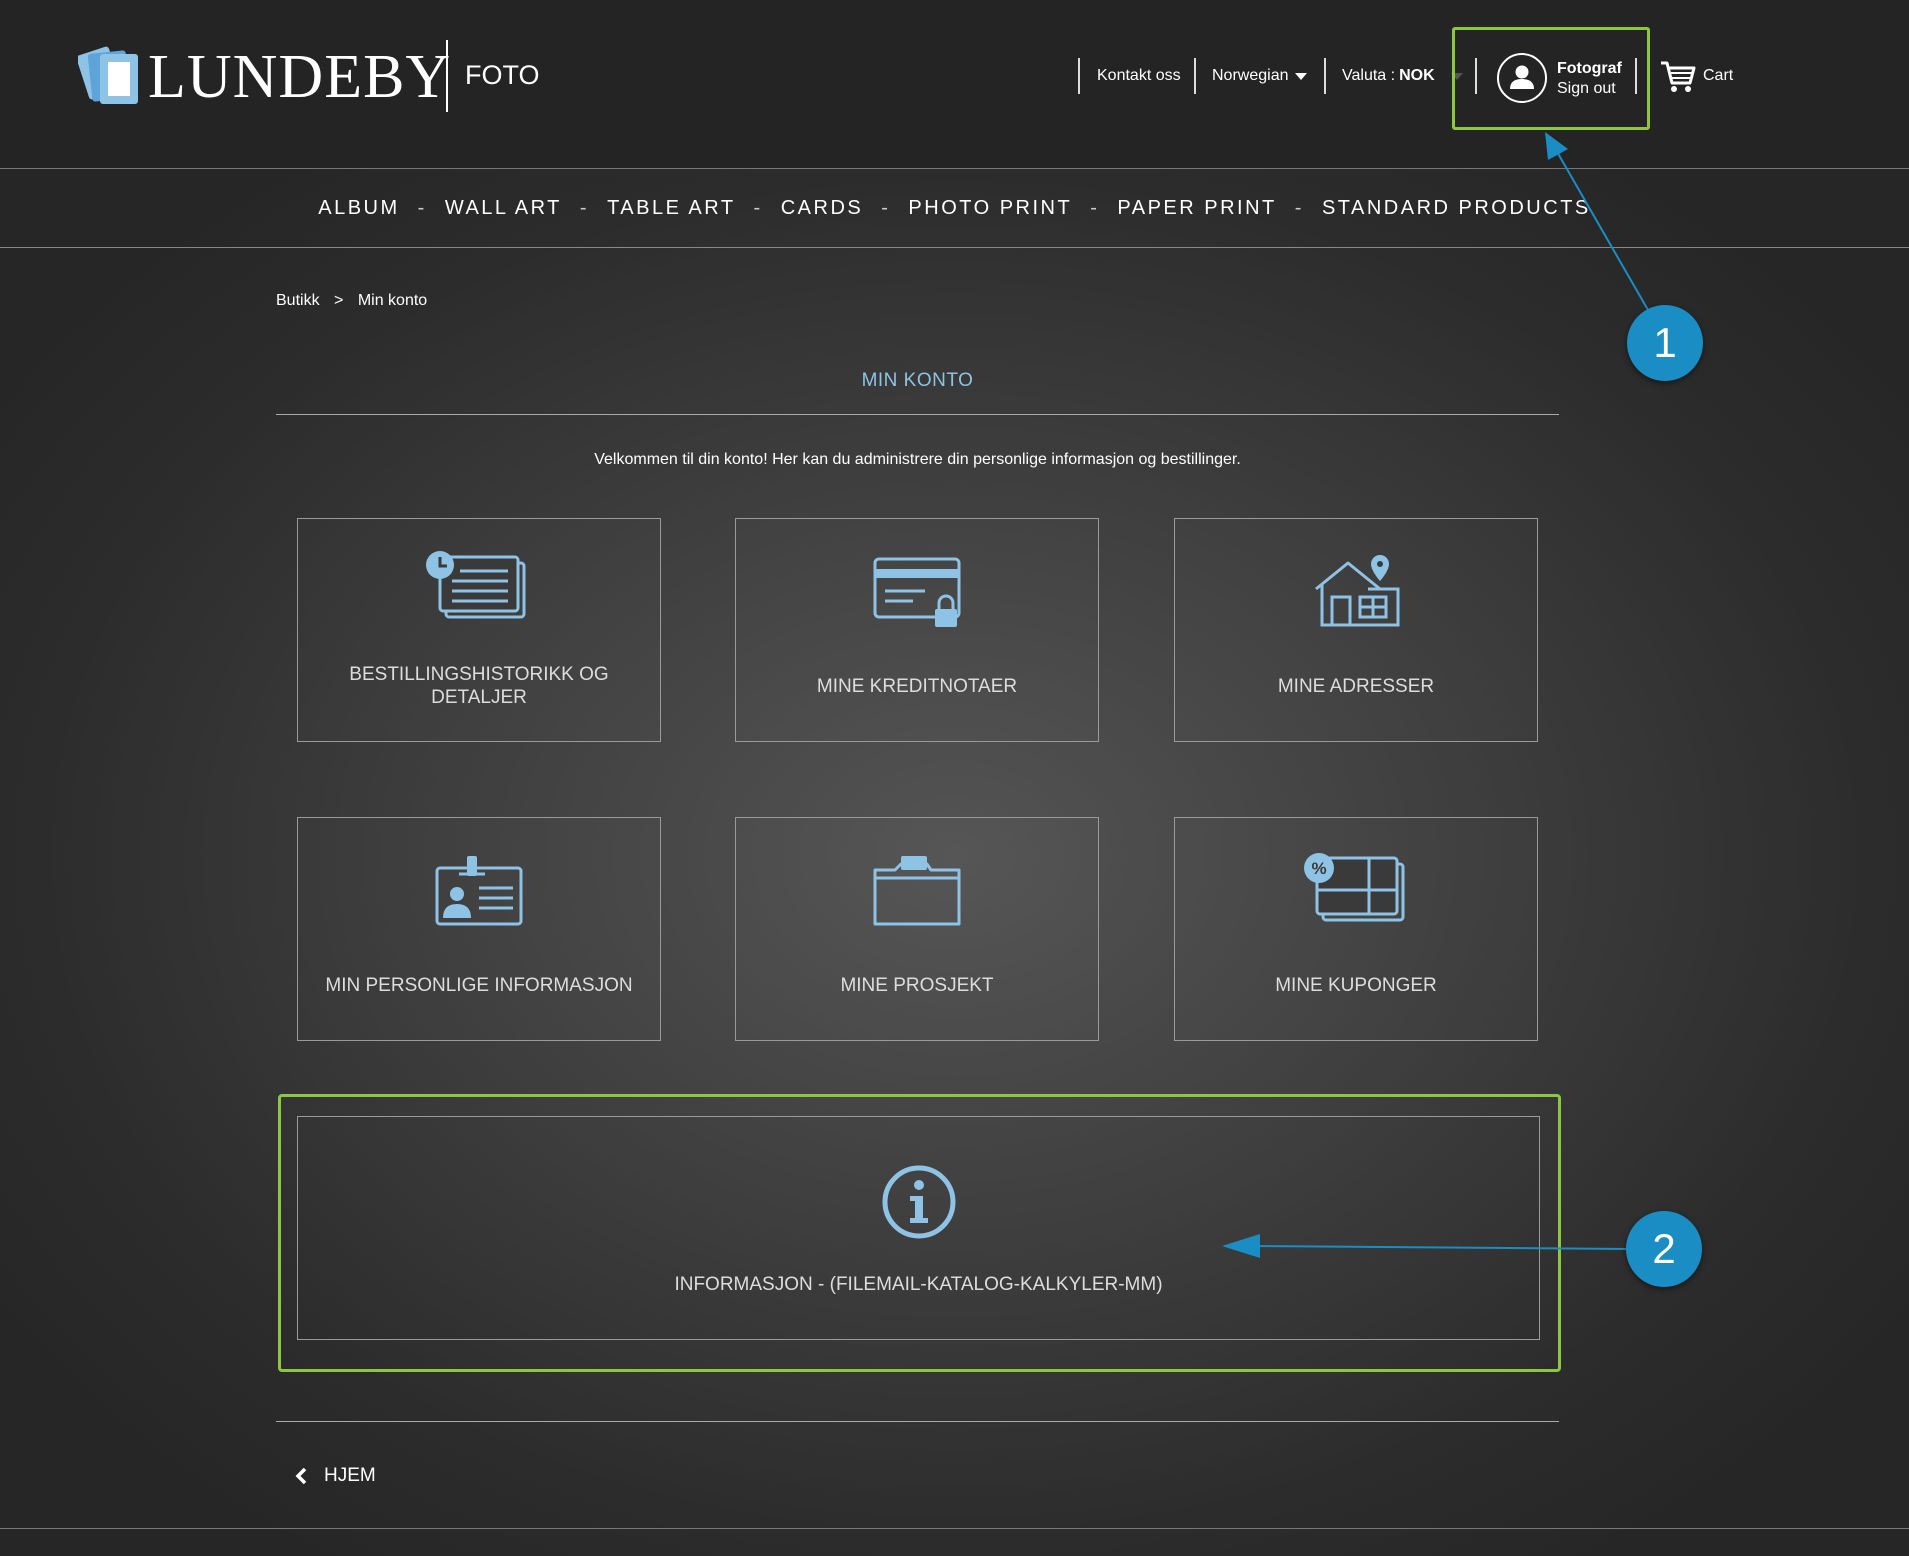 This screenshot has width=1909, height=1556. Describe the element at coordinates (1439, 1247) in the screenshot. I see `arrow-2-line` at that location.